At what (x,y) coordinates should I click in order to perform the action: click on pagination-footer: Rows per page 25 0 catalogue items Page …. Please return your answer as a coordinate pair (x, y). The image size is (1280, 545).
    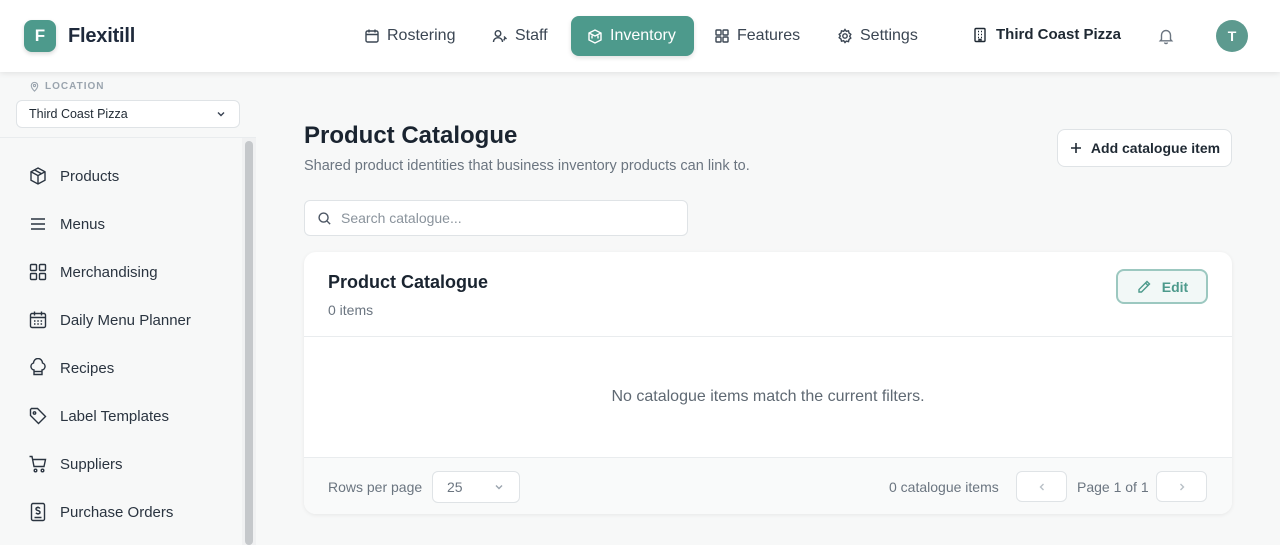
    Looking at the image, I should click on (768, 485).